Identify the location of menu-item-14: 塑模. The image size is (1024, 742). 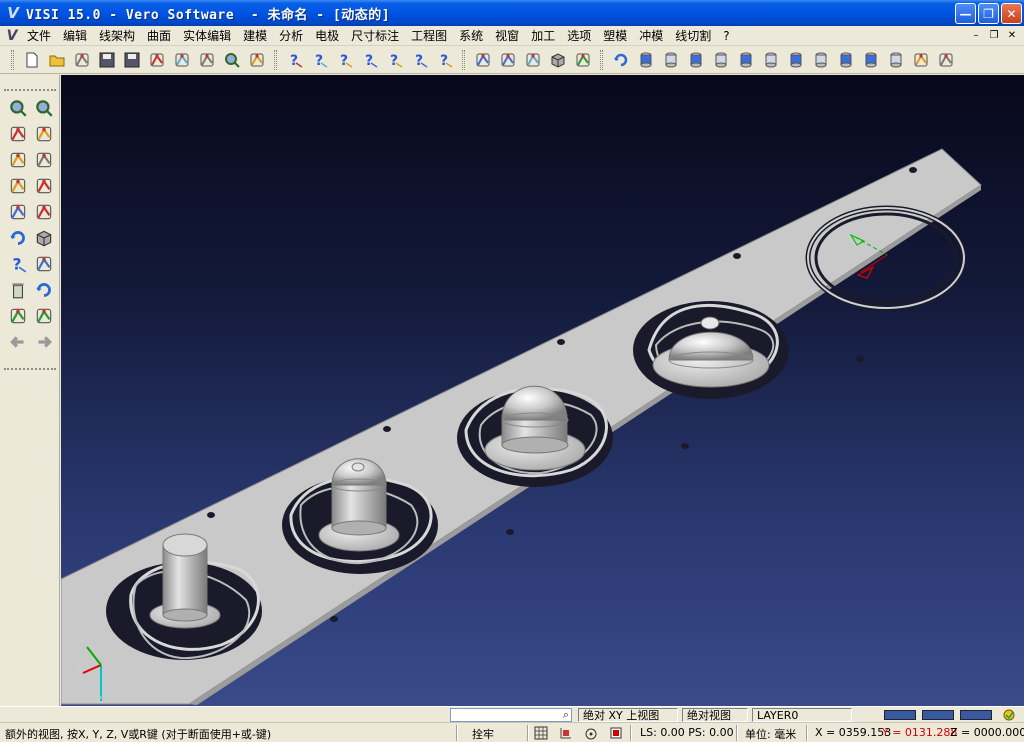
(615, 36).